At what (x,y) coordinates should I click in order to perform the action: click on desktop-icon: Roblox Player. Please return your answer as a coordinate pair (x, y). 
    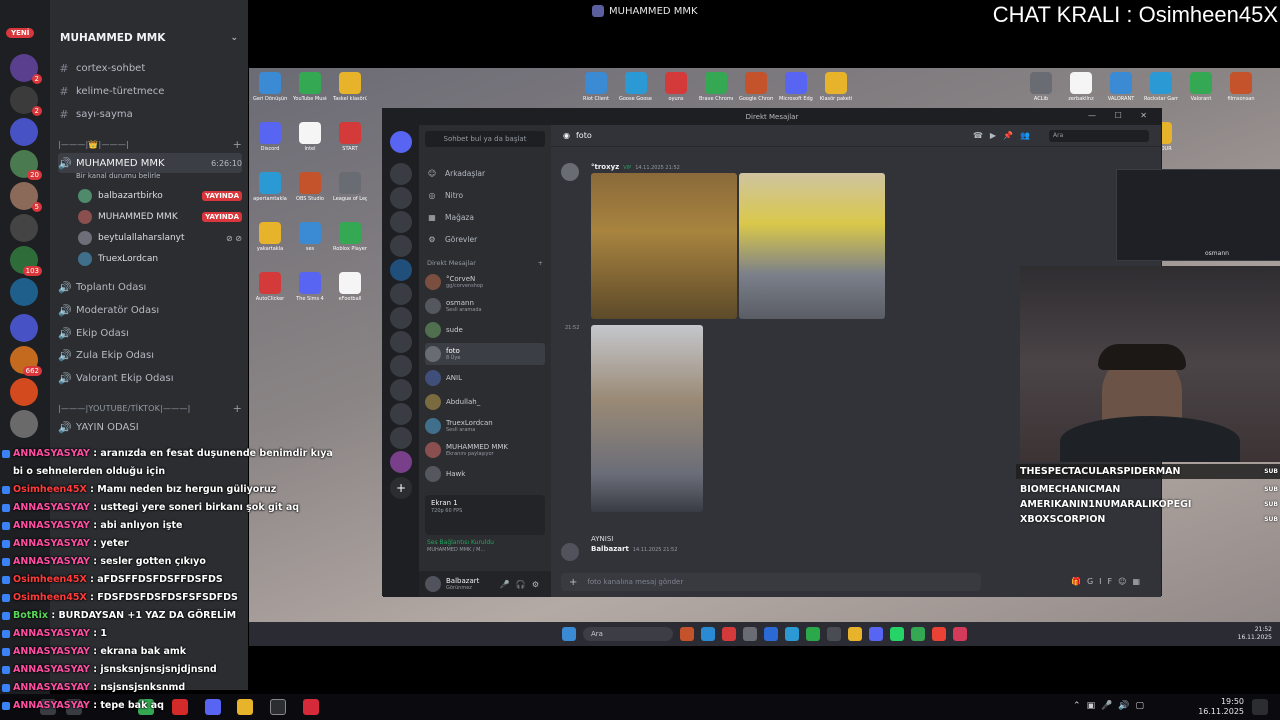
    Looking at the image, I should click on (350, 237).